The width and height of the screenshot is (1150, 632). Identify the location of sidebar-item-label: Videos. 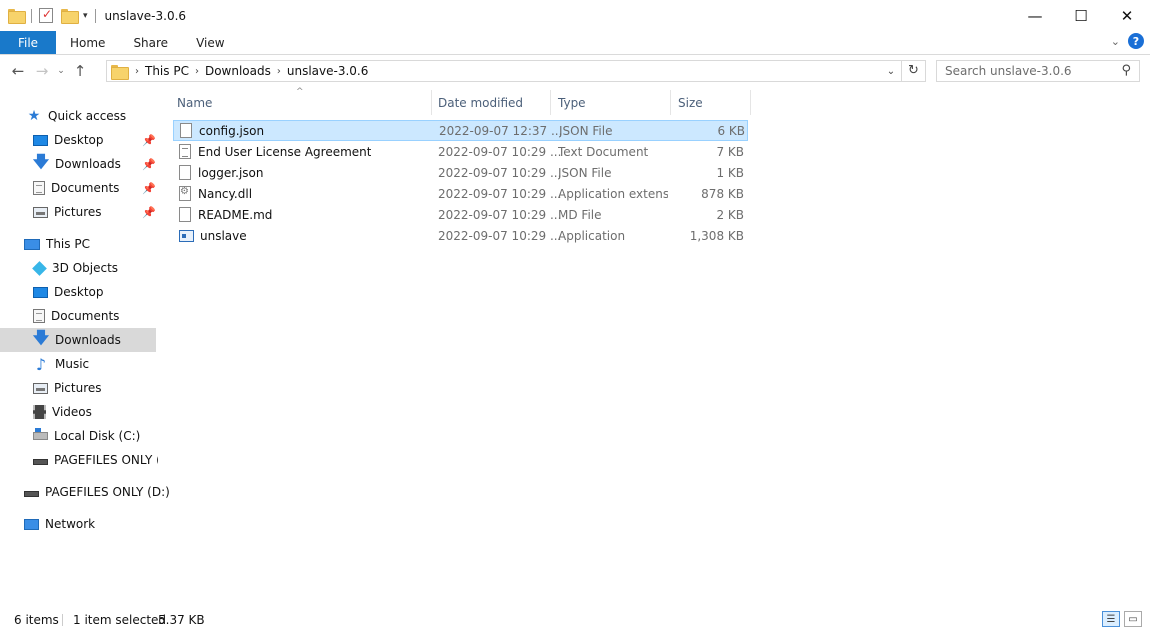
(72, 412).